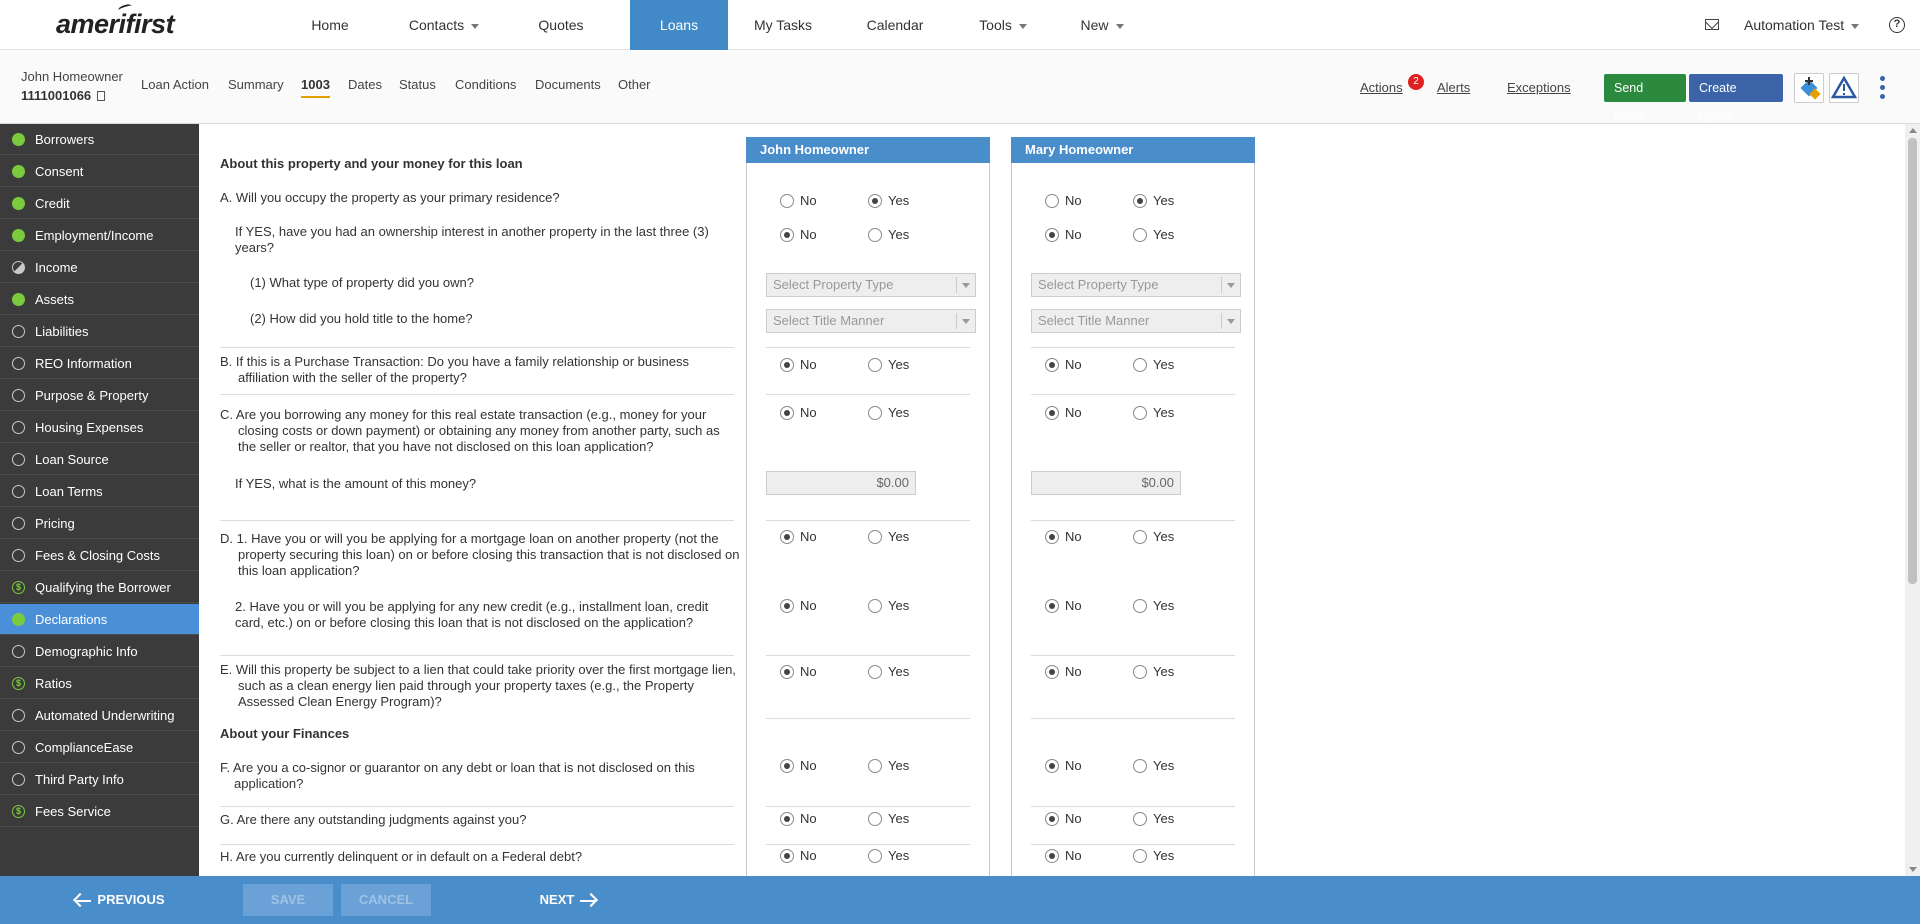 The height and width of the screenshot is (924, 1920). I want to click on nav-quotes: Quotes, so click(561, 25).